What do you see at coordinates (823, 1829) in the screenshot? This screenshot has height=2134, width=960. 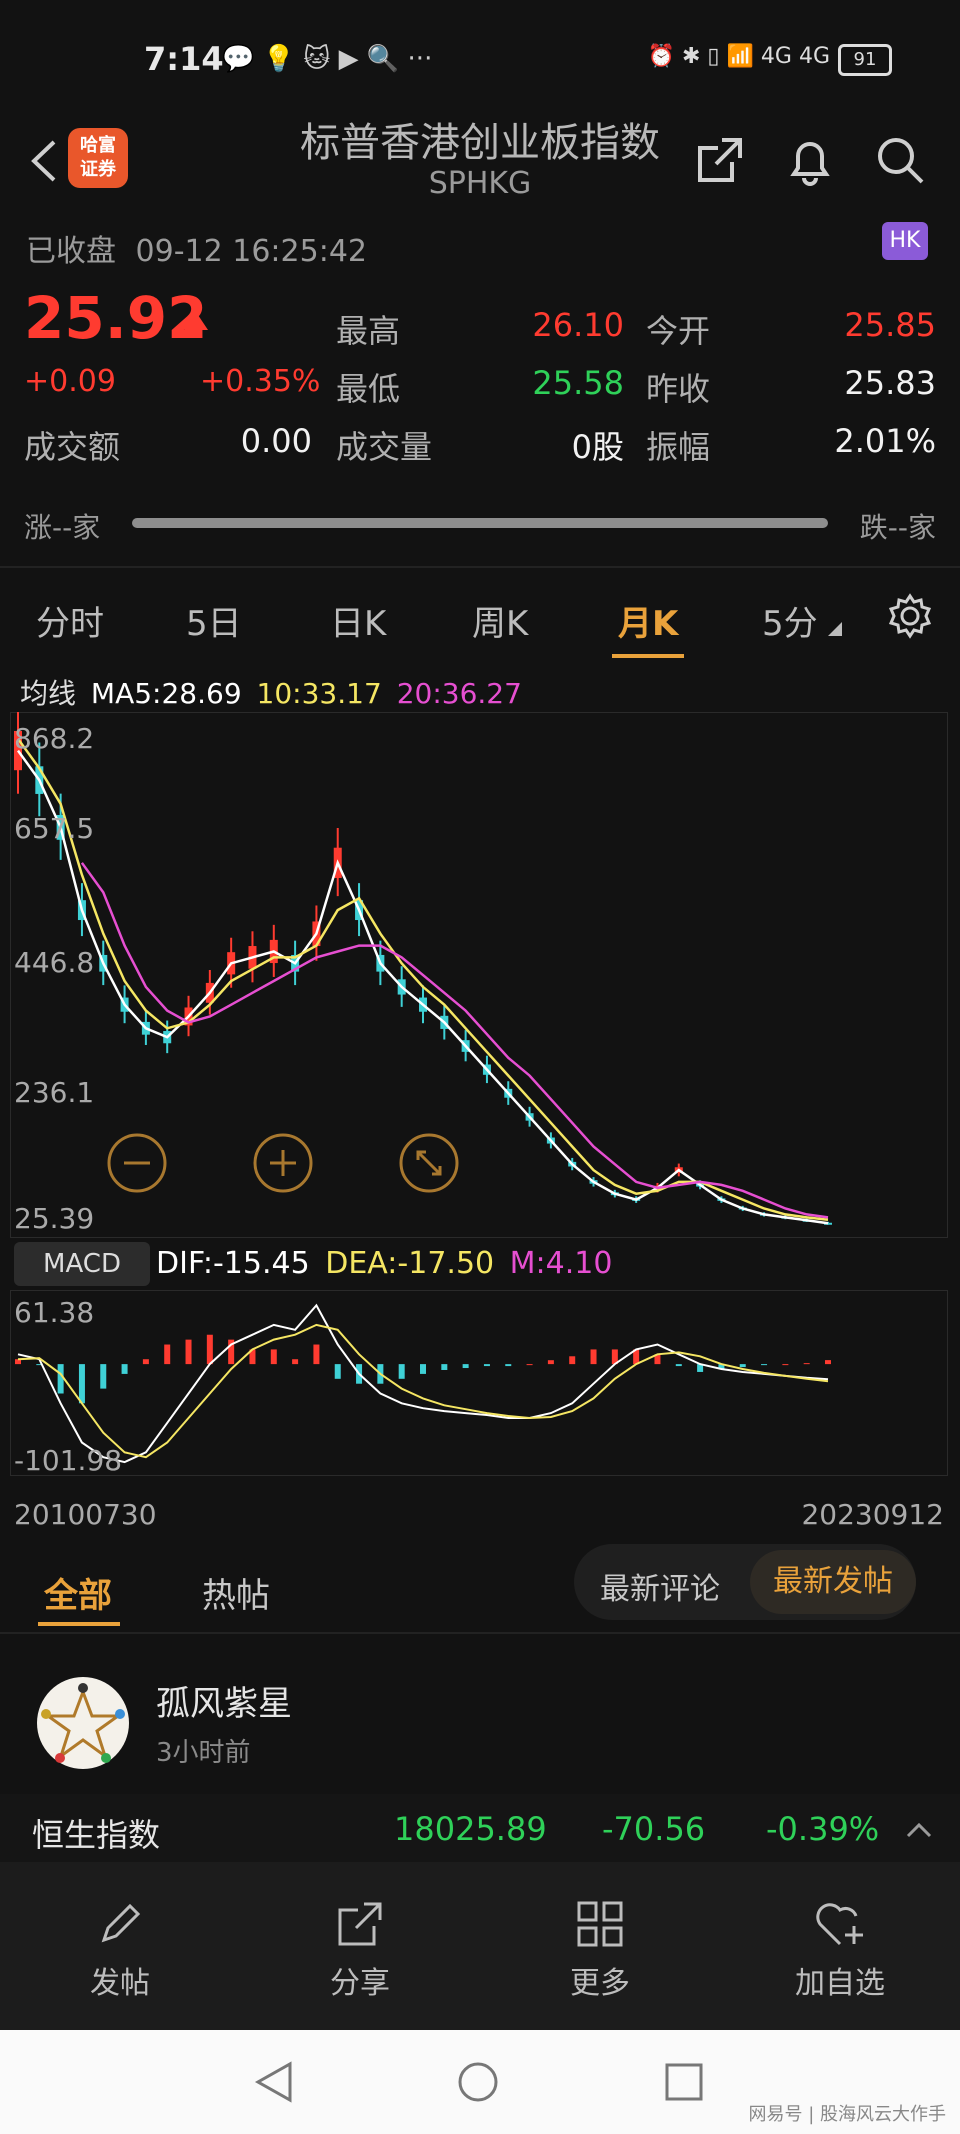 I see `ticker-change-pct: -0.39%` at bounding box center [823, 1829].